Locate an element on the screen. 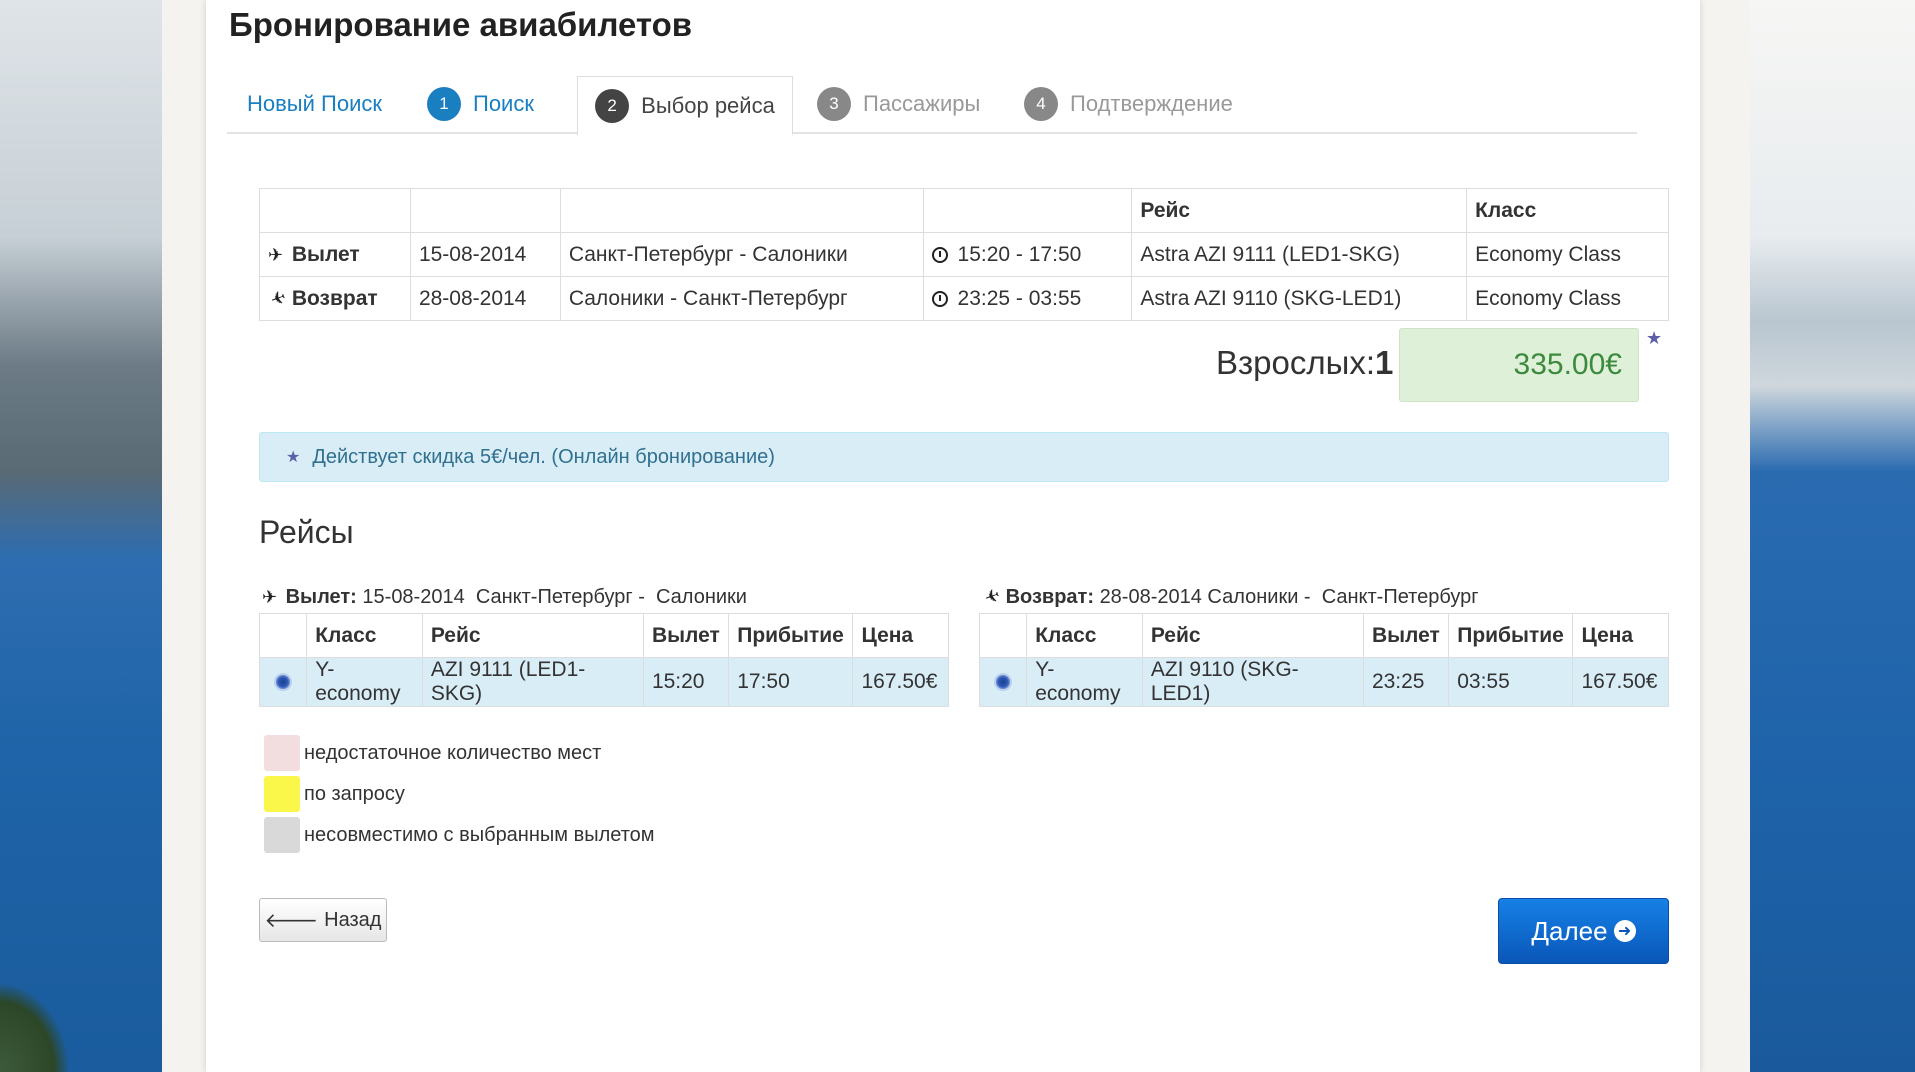  direction-cell: ✈ Возврат is located at coordinates (335, 298).